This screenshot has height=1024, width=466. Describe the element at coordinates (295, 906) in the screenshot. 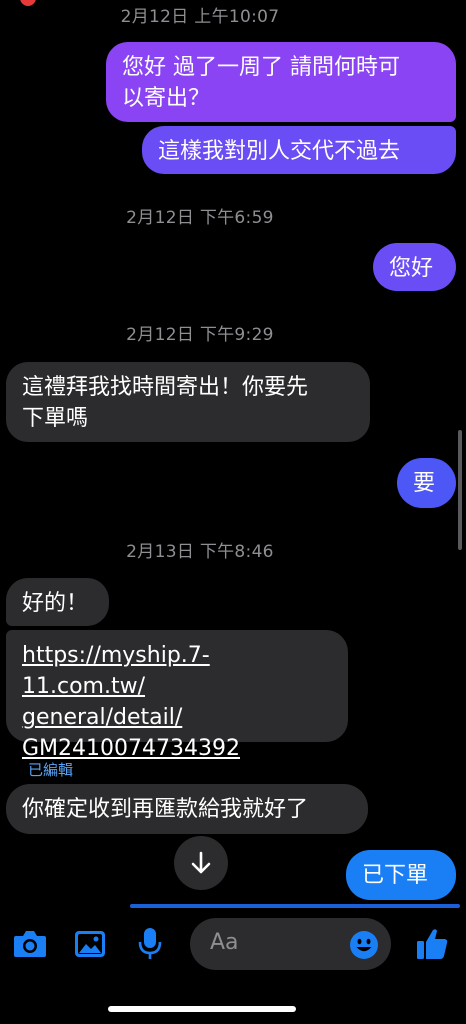

I see `composer-divider` at that location.